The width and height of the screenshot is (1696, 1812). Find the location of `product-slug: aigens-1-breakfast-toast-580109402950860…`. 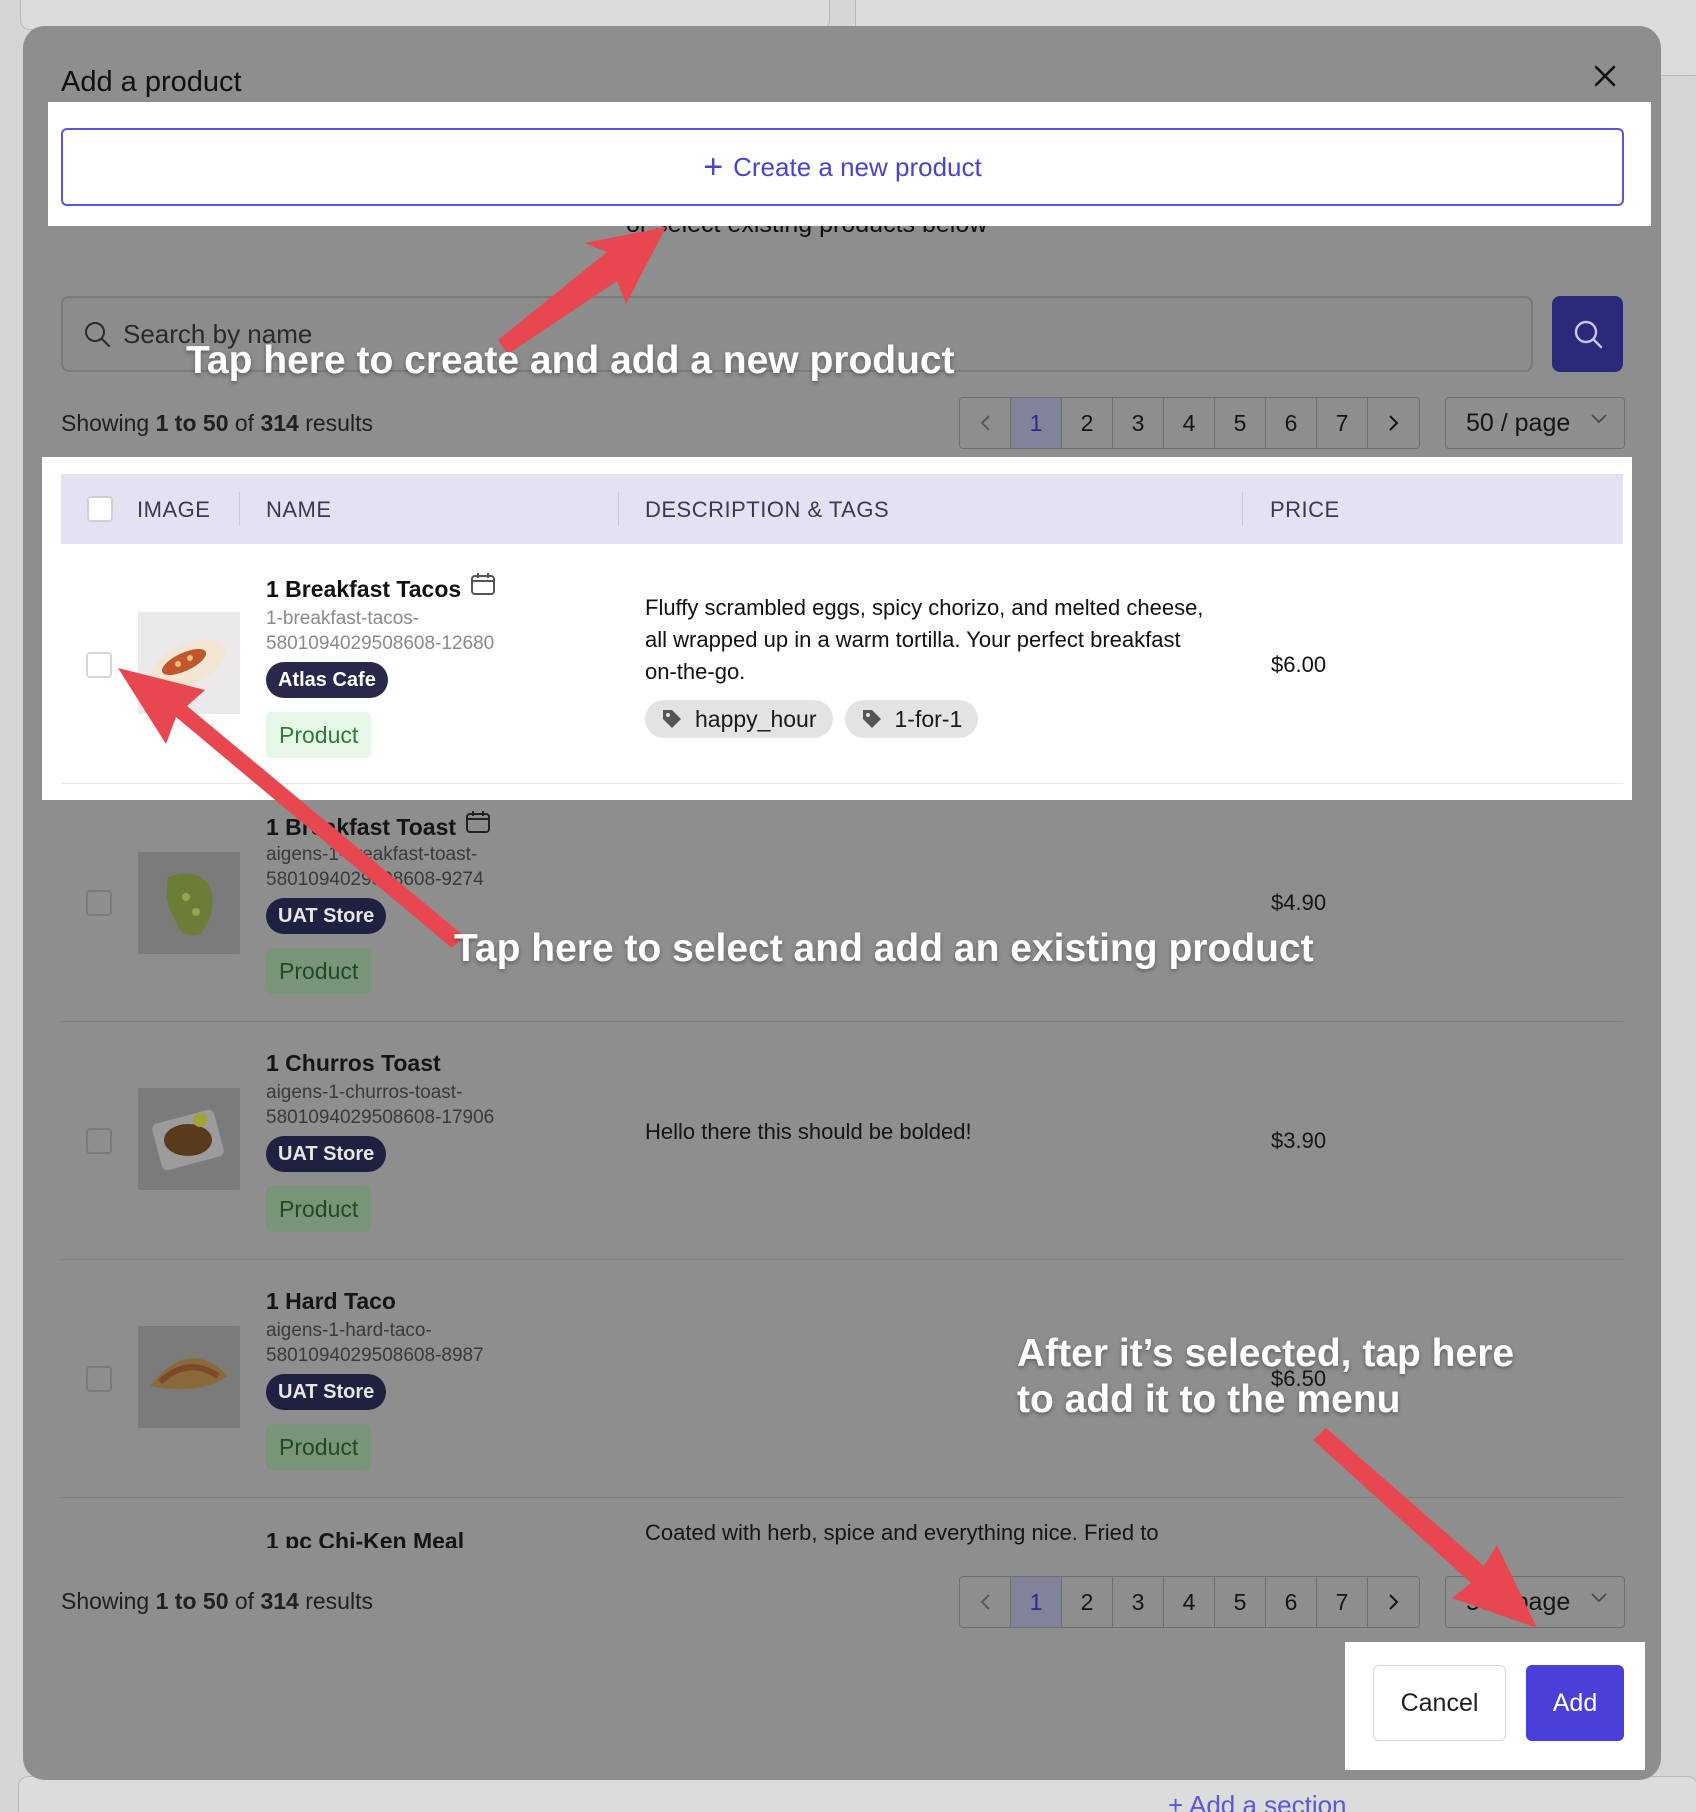

product-slug: aigens-1-breakfast-toast-580109402950860… is located at coordinates (375, 867).